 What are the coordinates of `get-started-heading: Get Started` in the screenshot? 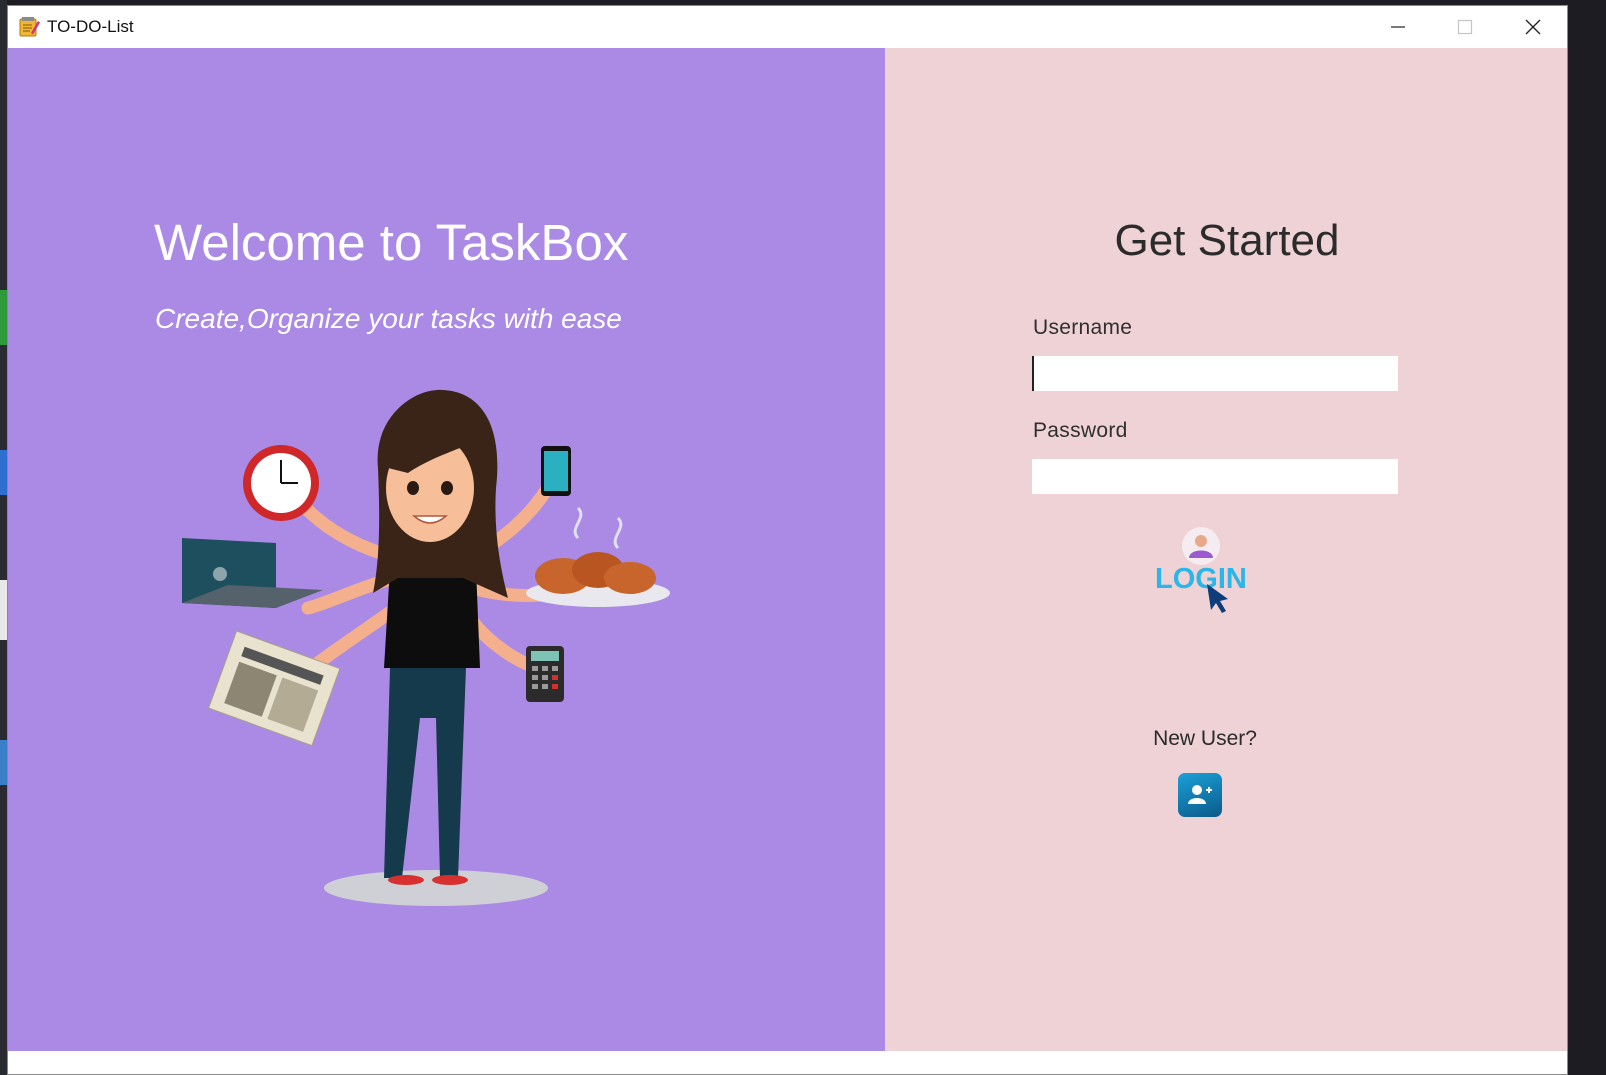 It's located at (1227, 240).